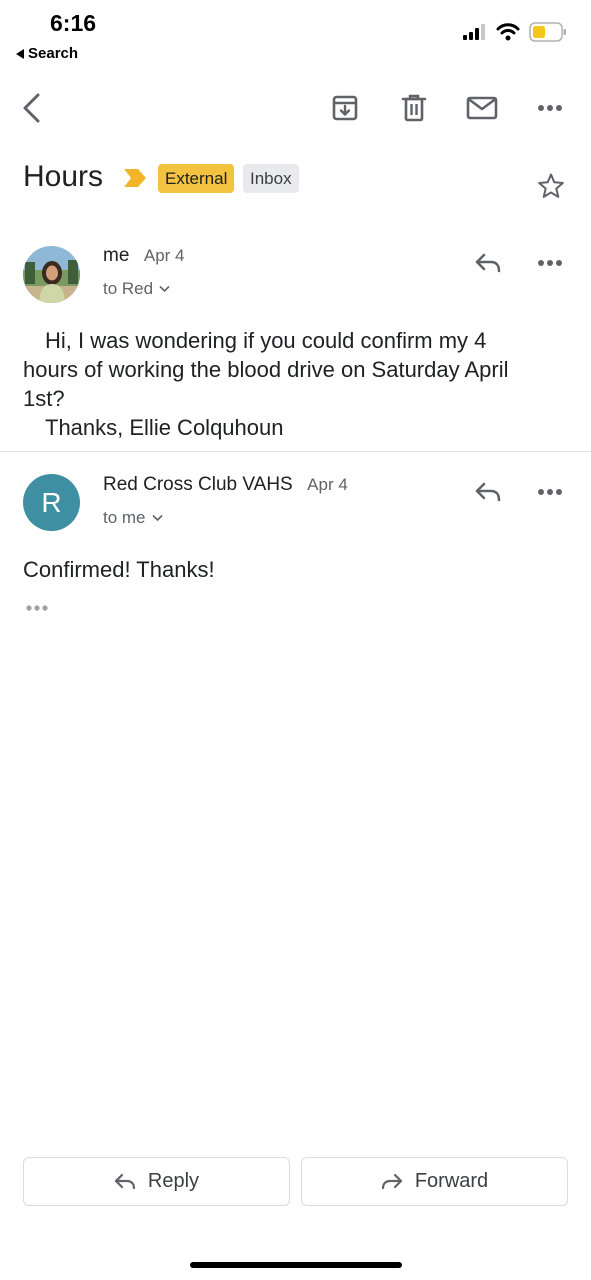 Image resolution: width=591 pixels, height=1280 pixels. What do you see at coordinates (44, 398) in the screenshot?
I see `body-line: 1st?` at bounding box center [44, 398].